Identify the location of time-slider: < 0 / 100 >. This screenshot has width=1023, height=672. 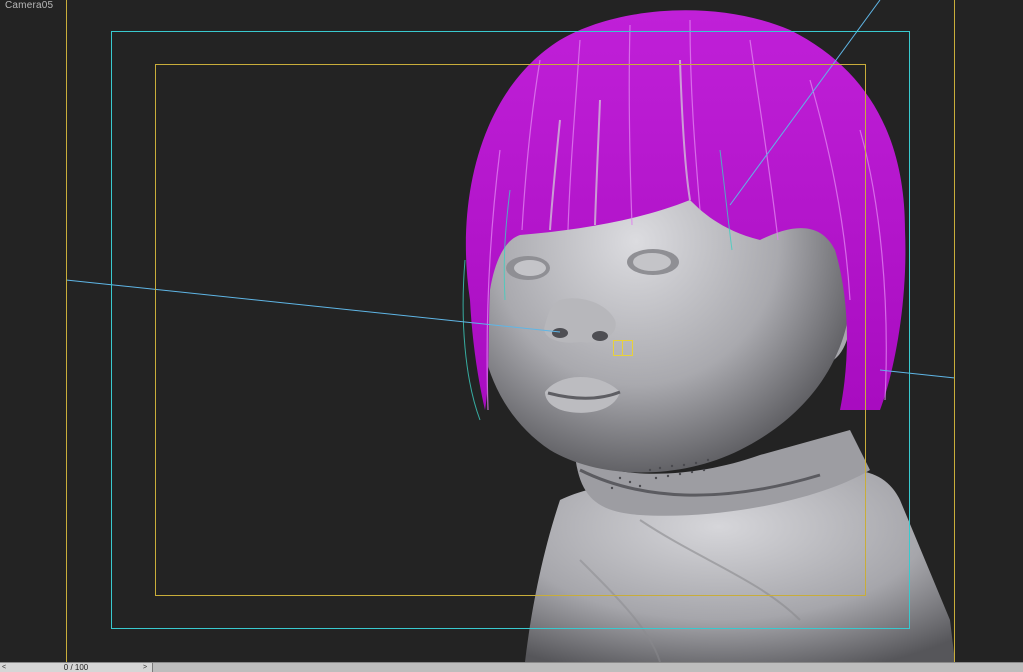
(76, 667).